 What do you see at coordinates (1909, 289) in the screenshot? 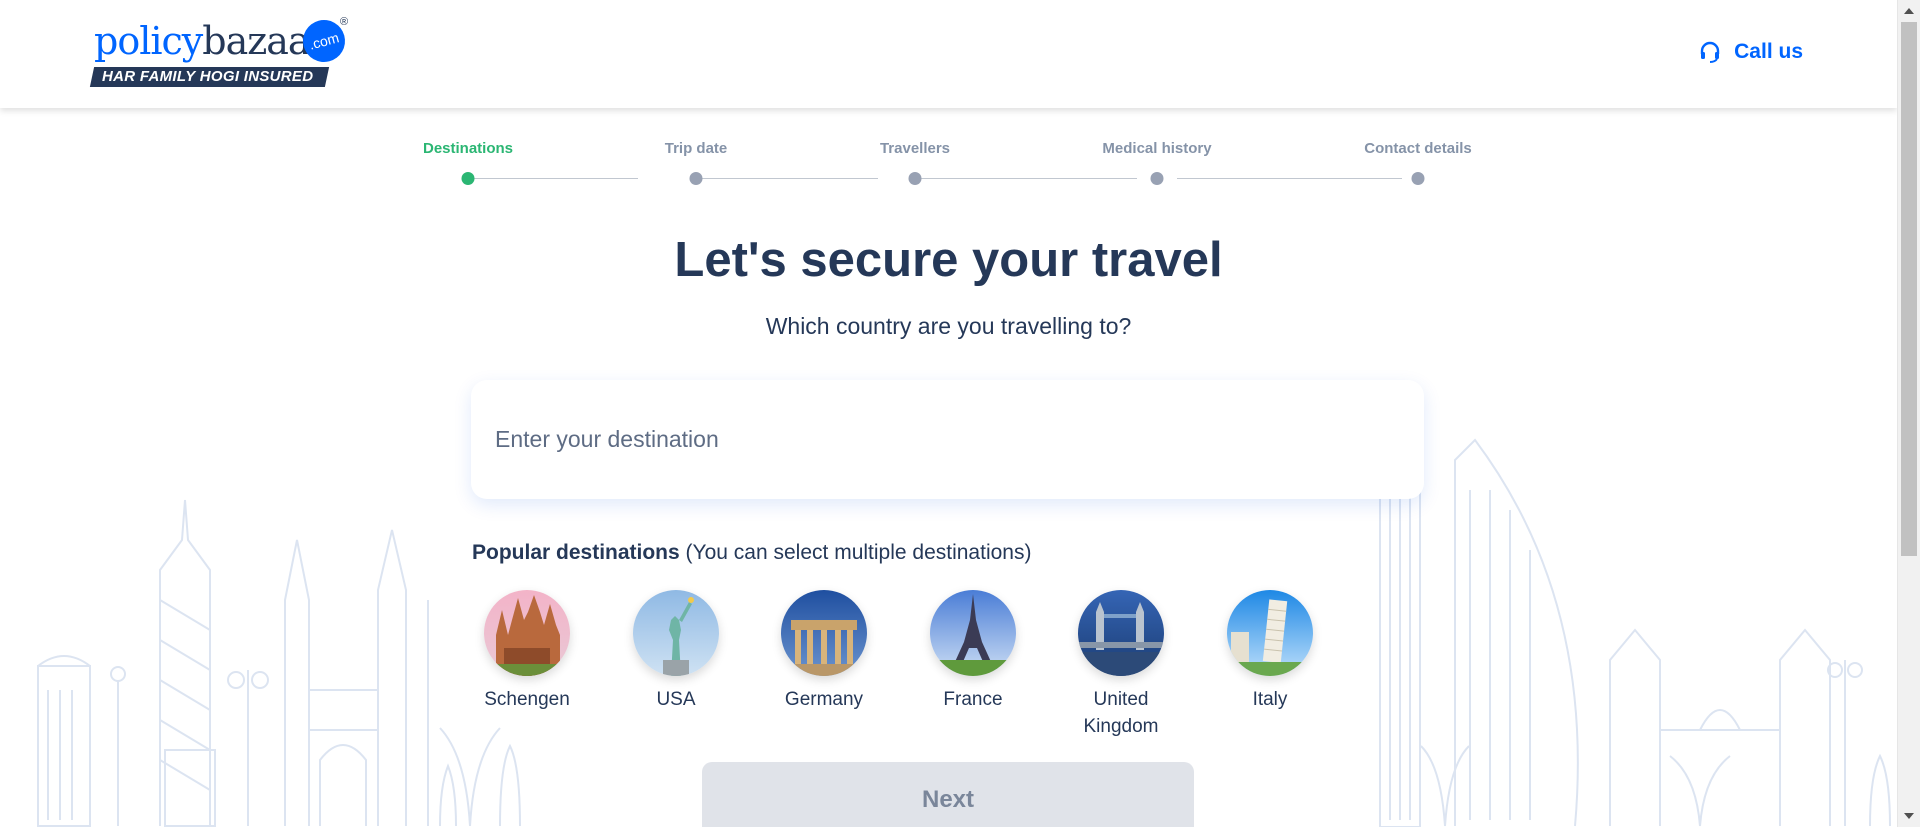
I see `scrollbar-thumb` at bounding box center [1909, 289].